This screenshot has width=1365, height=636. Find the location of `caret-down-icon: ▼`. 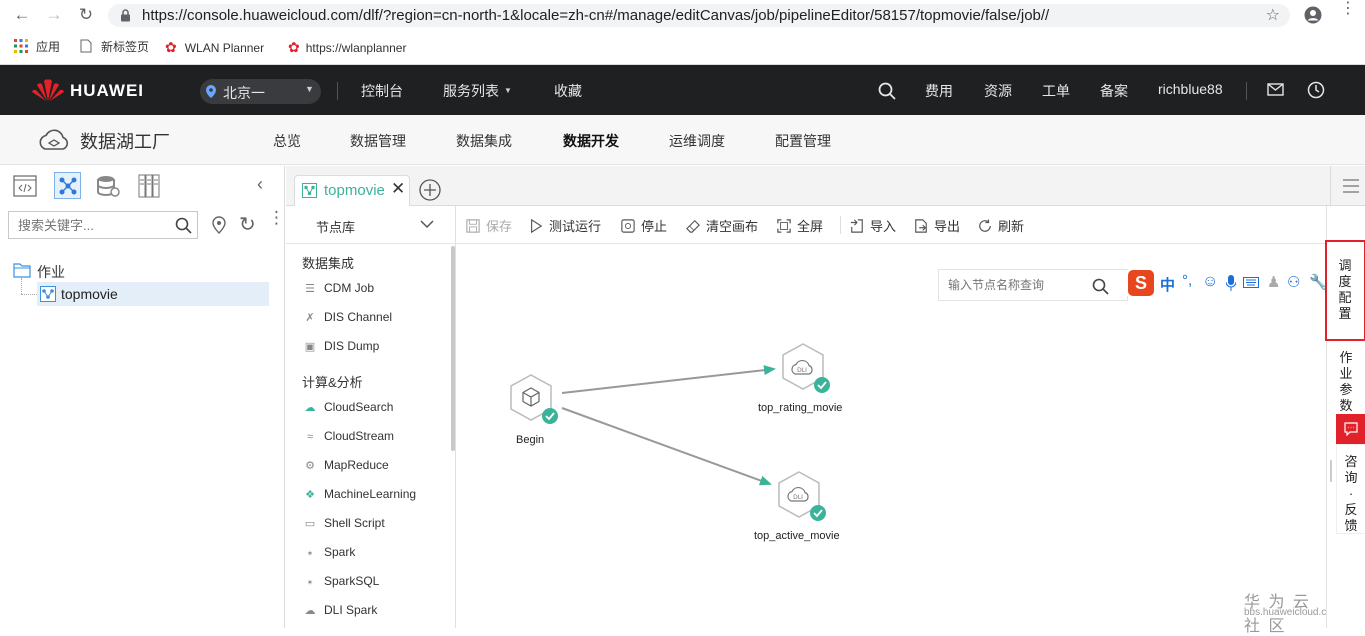

caret-down-icon: ▼ is located at coordinates (508, 90).